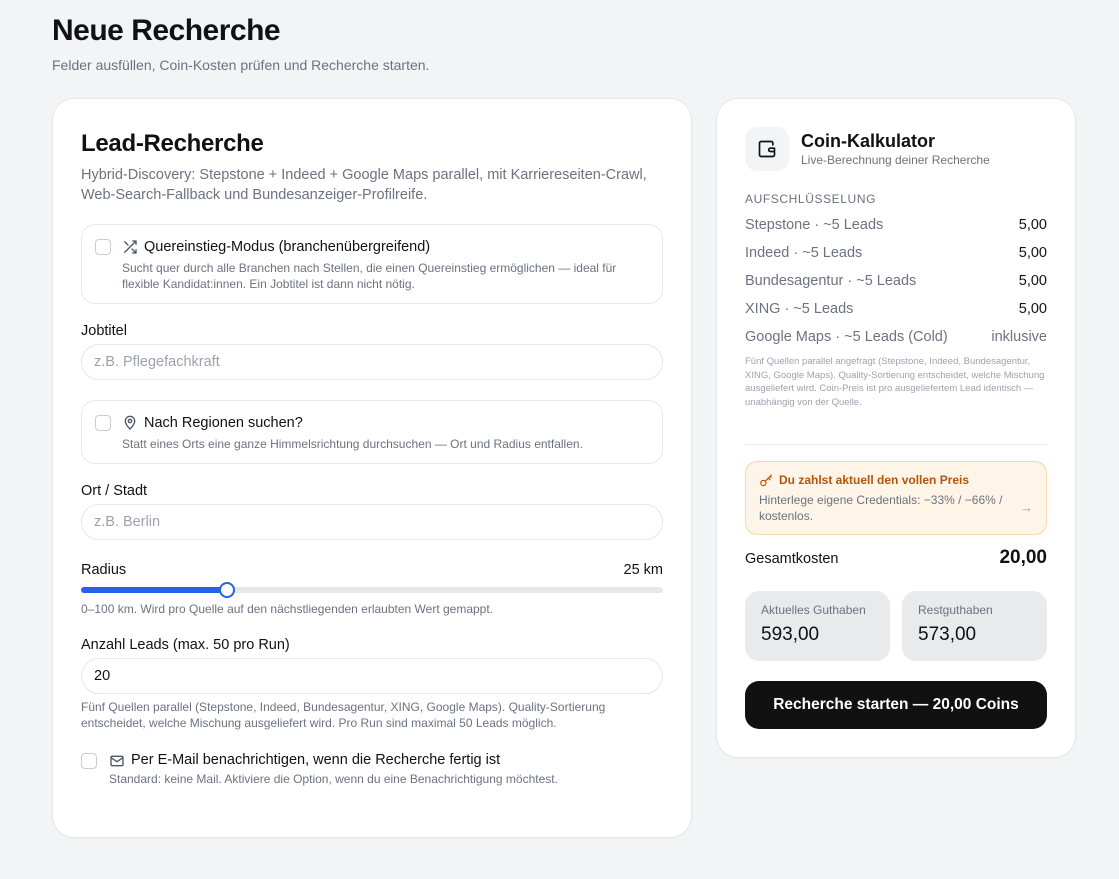 This screenshot has width=1119, height=879. What do you see at coordinates (114, 491) in the screenshot?
I see `city-label: Ort / Stadt` at bounding box center [114, 491].